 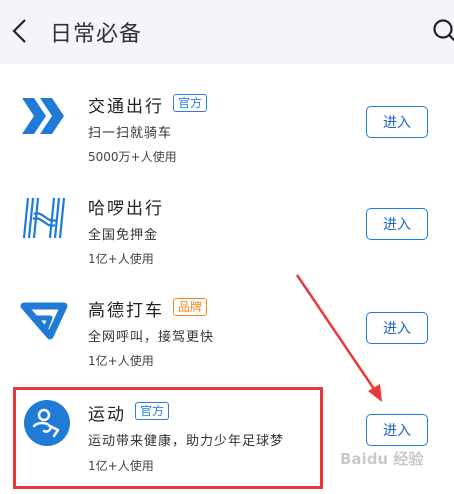 I want to click on official-tag: 官方, so click(x=190, y=103).